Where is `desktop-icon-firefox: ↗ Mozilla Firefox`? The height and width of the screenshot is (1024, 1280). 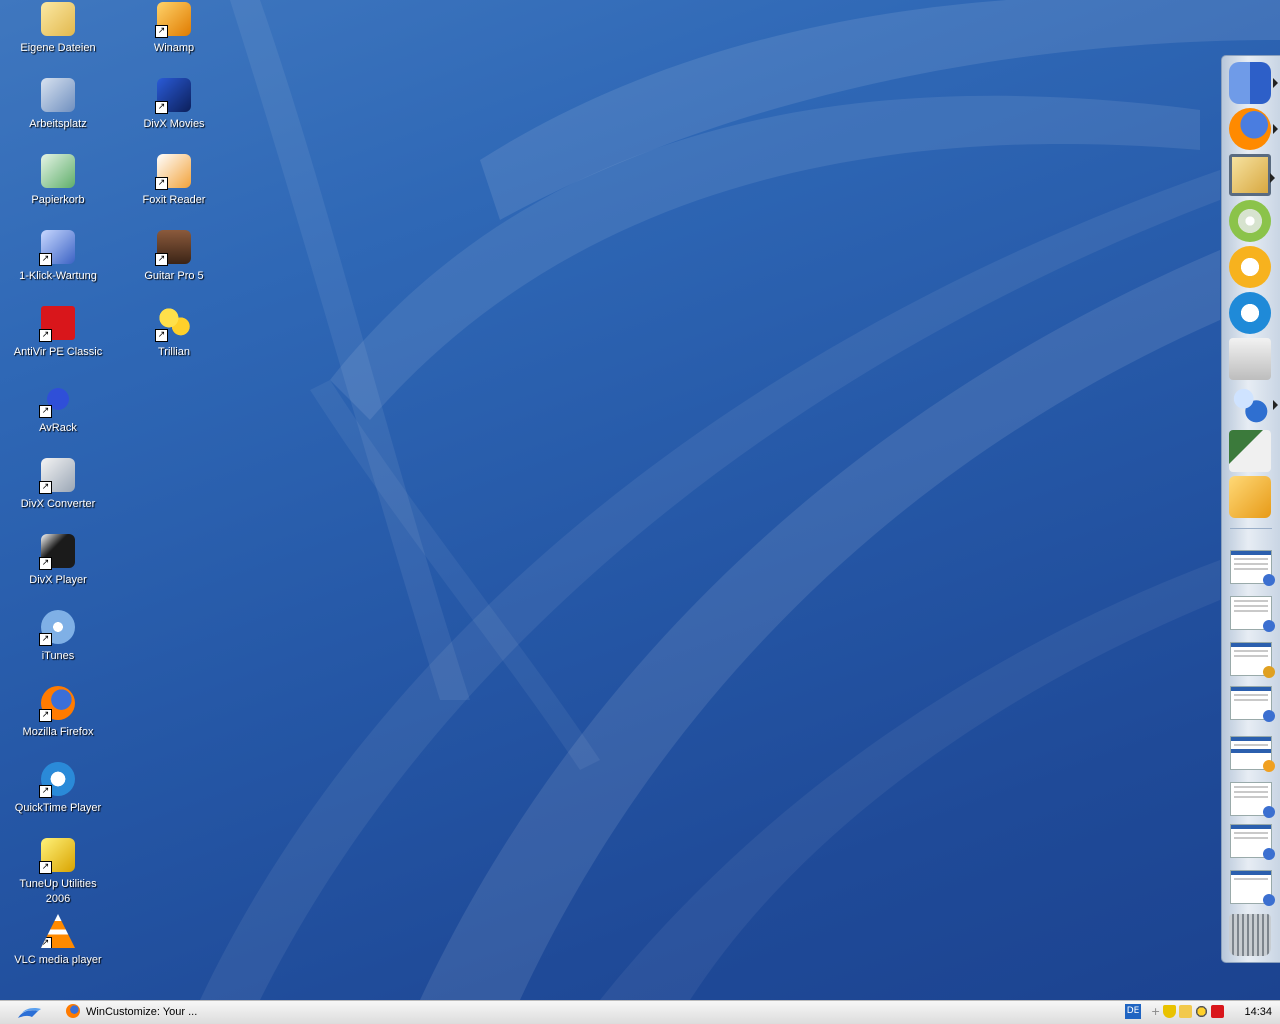
desktop-icon-firefox: ↗ Mozilla Firefox is located at coordinates (58, 713).